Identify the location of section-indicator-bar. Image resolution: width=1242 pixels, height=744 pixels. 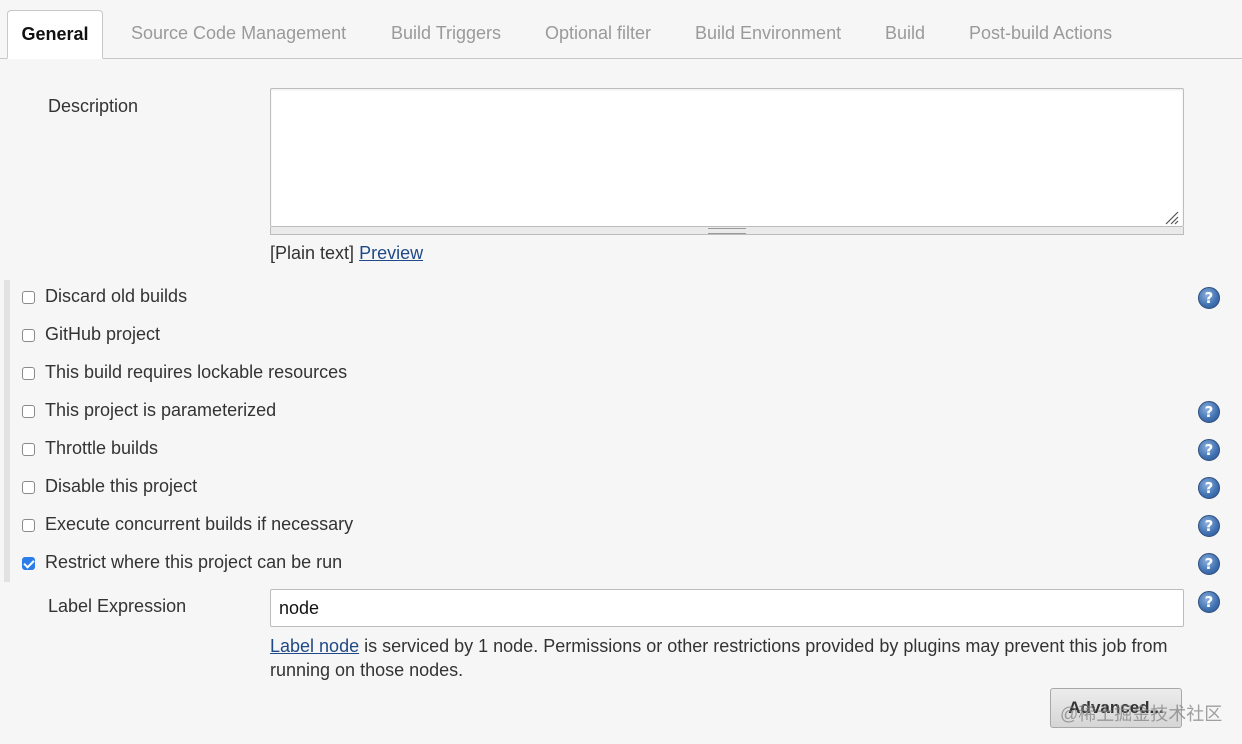
(7, 431).